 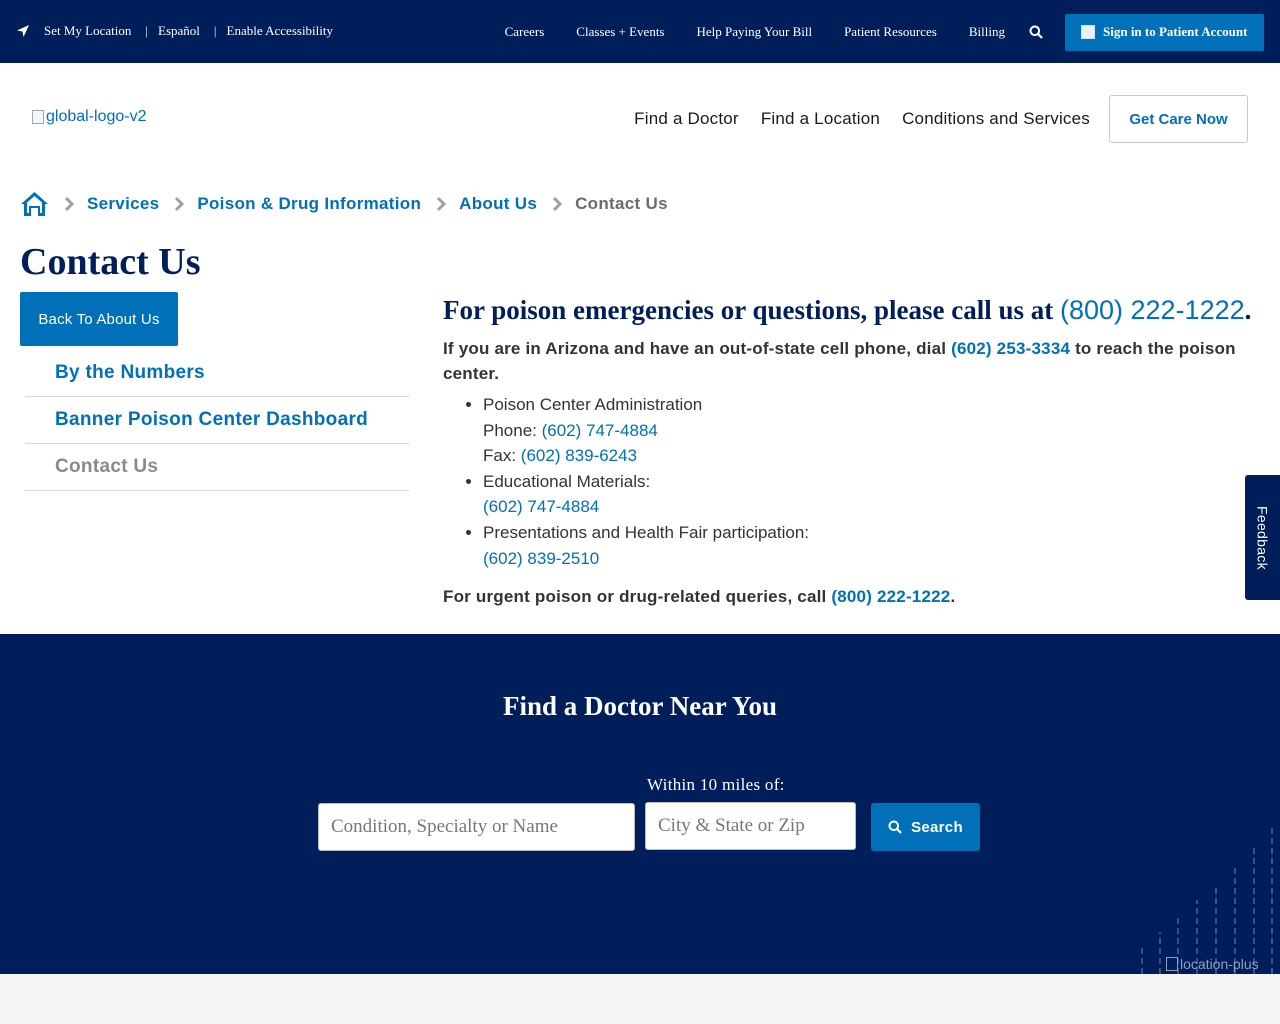 What do you see at coordinates (1152, 310) in the screenshot?
I see `emergency-phone-link: (800) 222-1222` at bounding box center [1152, 310].